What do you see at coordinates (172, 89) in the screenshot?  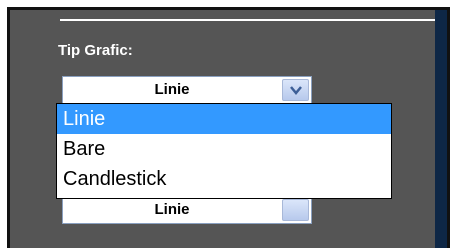 I see `chart-type-selected-value: Linie` at bounding box center [172, 89].